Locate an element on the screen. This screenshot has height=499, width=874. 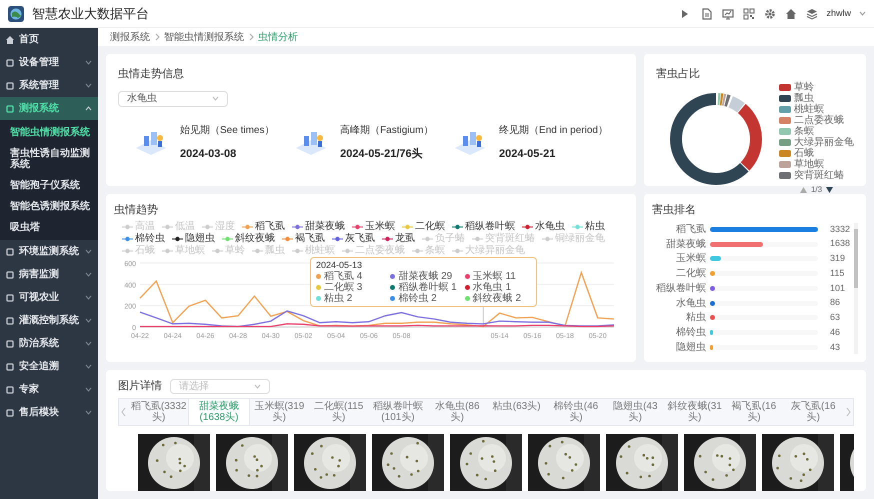
legend-label: 草蛉 is located at coordinates (804, 87).